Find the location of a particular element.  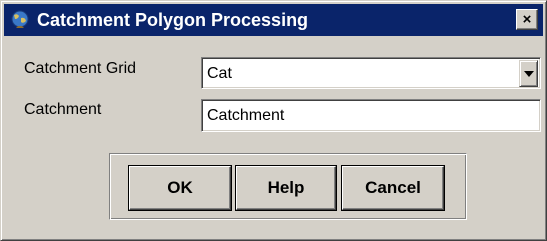

catchment-label: Catchment is located at coordinates (63, 109).